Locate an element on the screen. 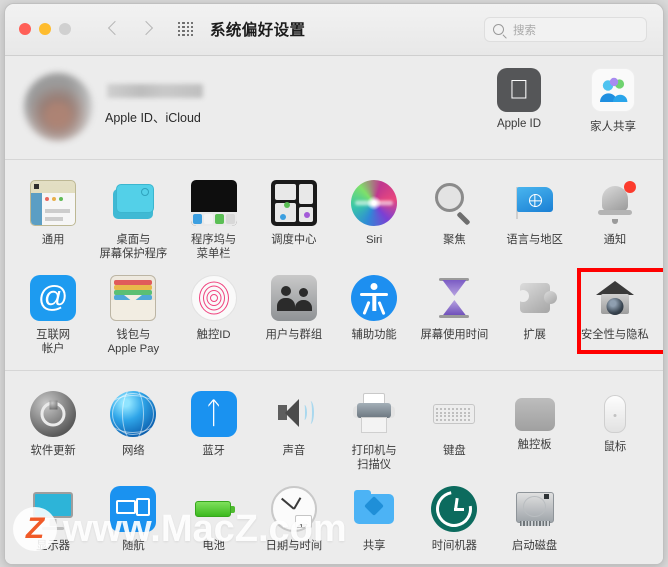  pref-time-machine: 时间机器 is located at coordinates (454, 522).